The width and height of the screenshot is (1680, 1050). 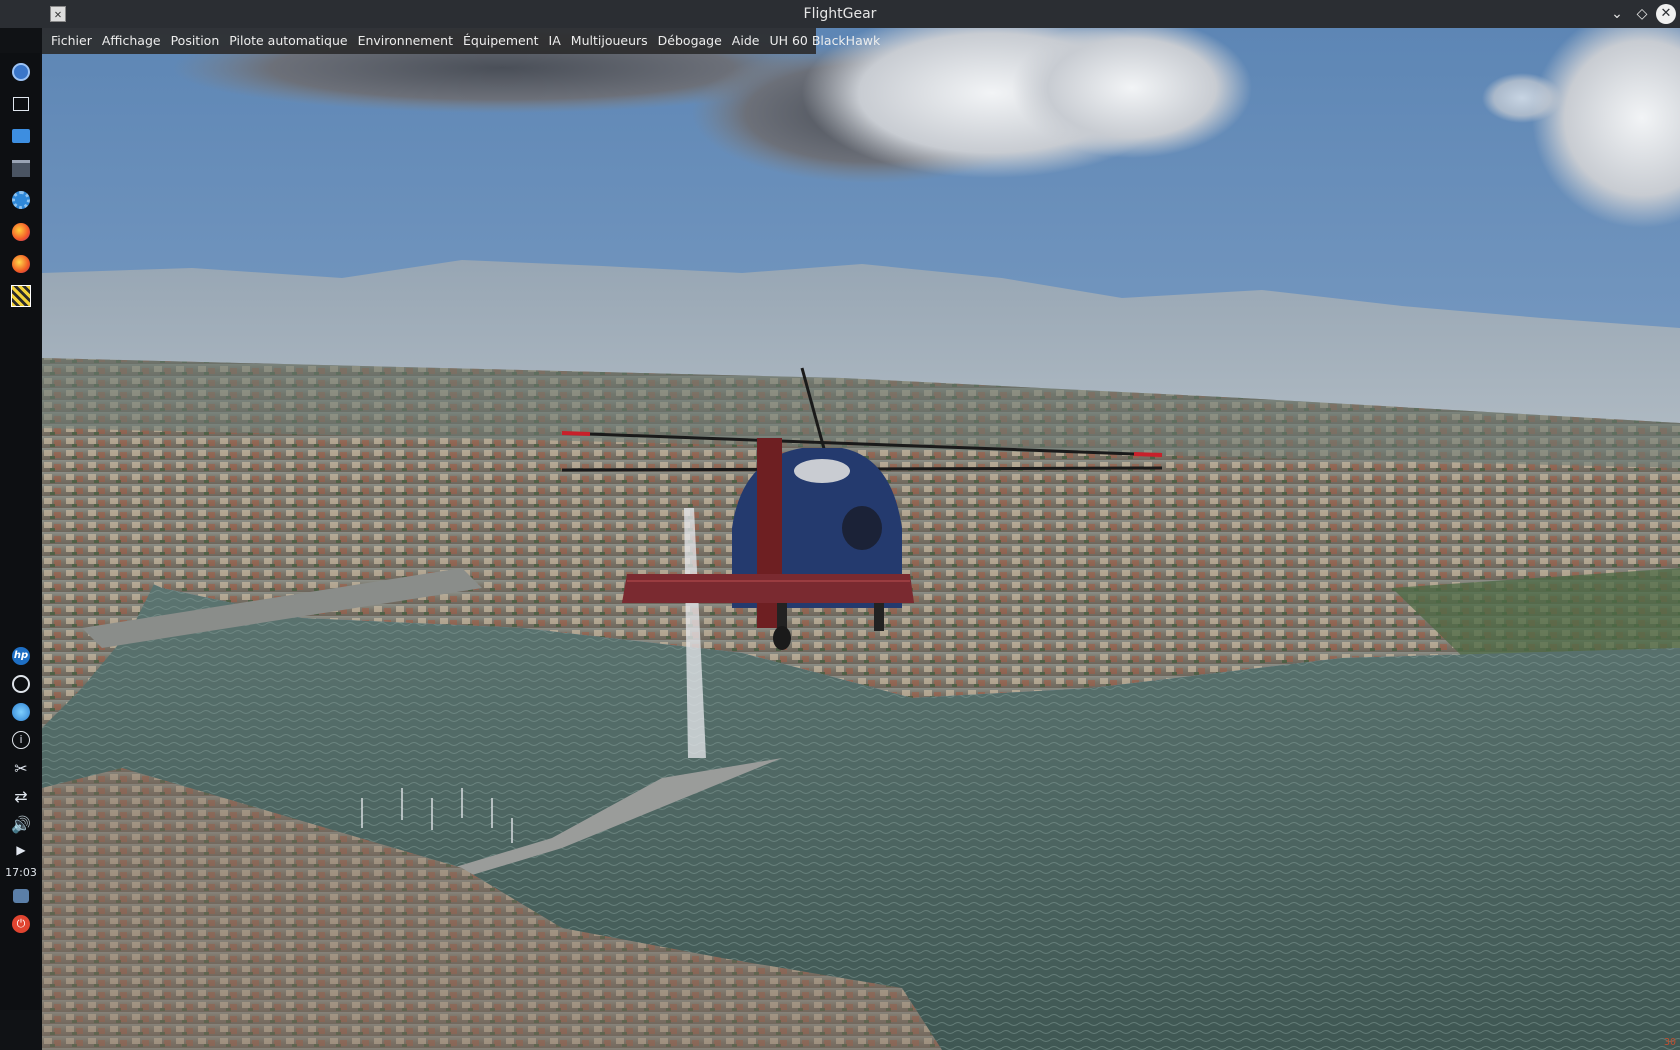 I want to click on clipboard-scissors-icon: ✂, so click(x=21, y=768).